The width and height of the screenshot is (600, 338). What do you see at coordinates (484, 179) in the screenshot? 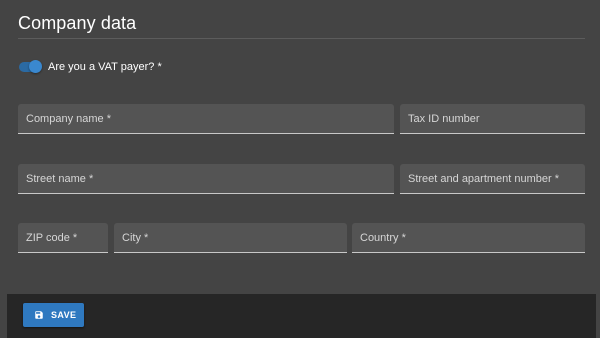
I see `street-number-label: Street and apartment number *` at bounding box center [484, 179].